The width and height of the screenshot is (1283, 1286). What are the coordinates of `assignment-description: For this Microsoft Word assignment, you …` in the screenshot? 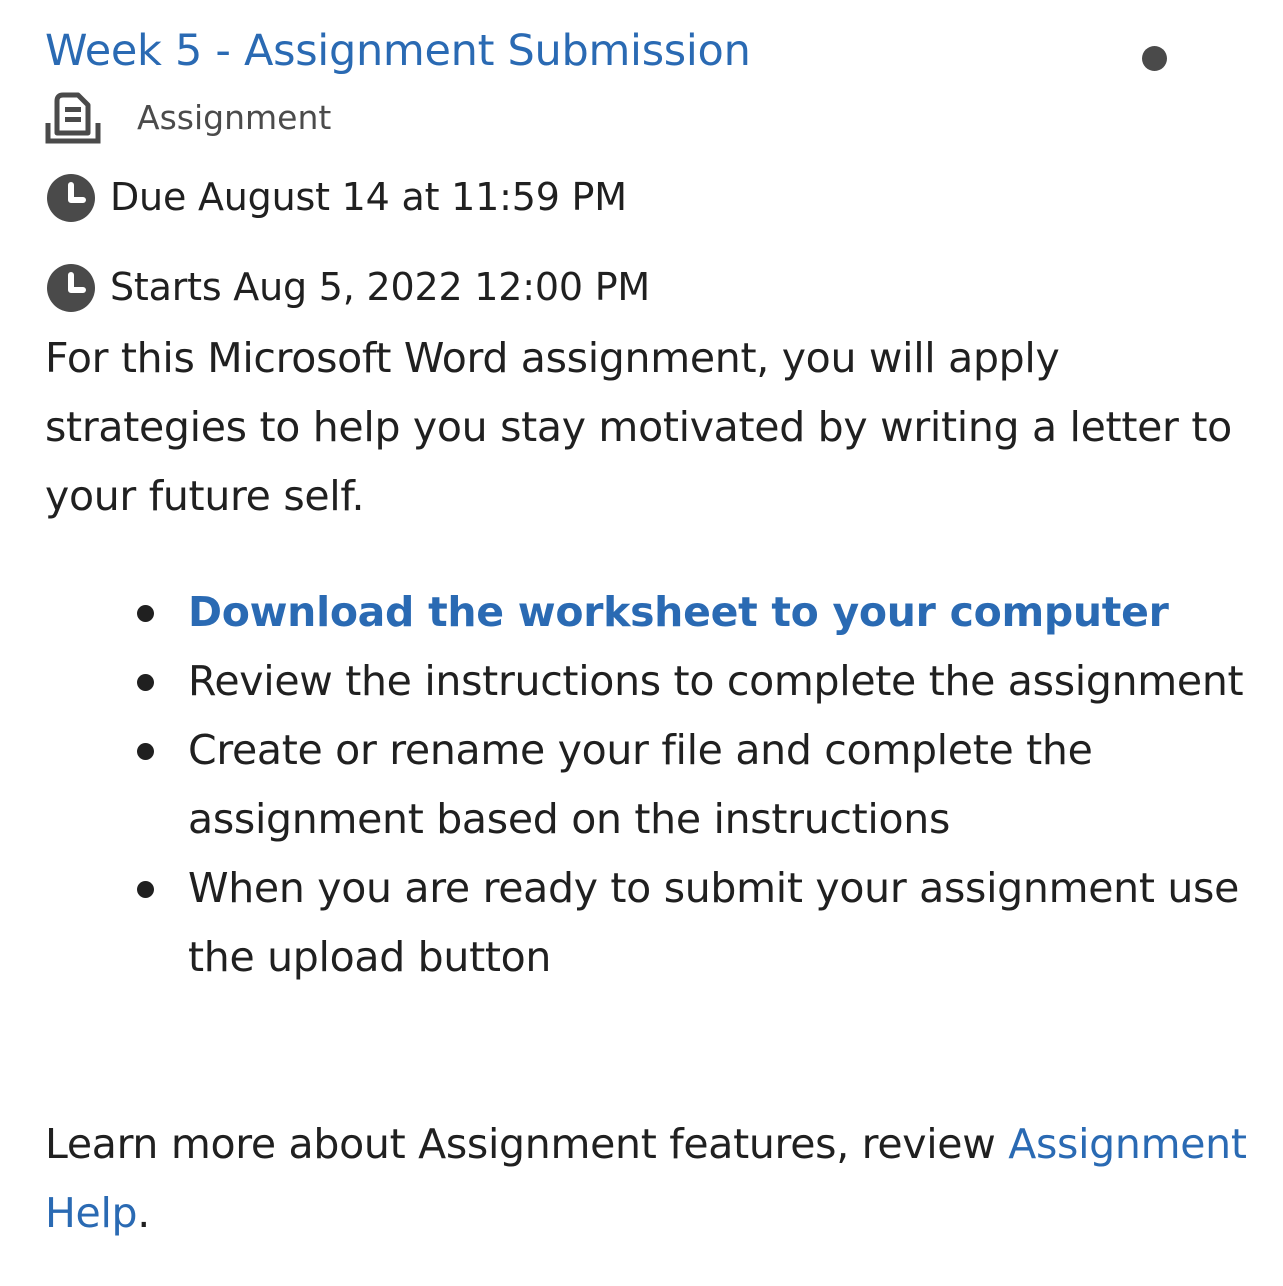 It's located at (638, 427).